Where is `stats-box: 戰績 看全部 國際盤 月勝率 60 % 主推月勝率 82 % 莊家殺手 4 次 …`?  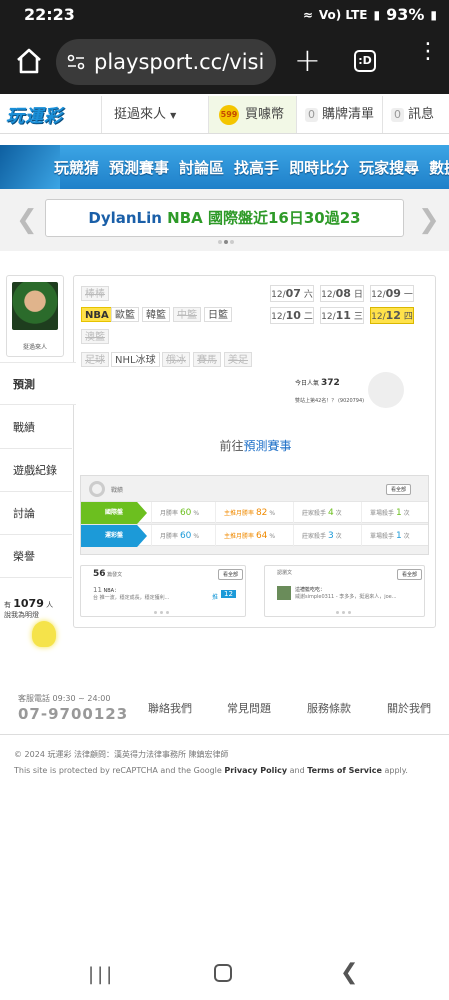
stats-box: 戰績 看全部 國際盤 月勝率 60 % 主推月勝率 82 % 莊家殺手 4 次 … is located at coordinates (254, 515).